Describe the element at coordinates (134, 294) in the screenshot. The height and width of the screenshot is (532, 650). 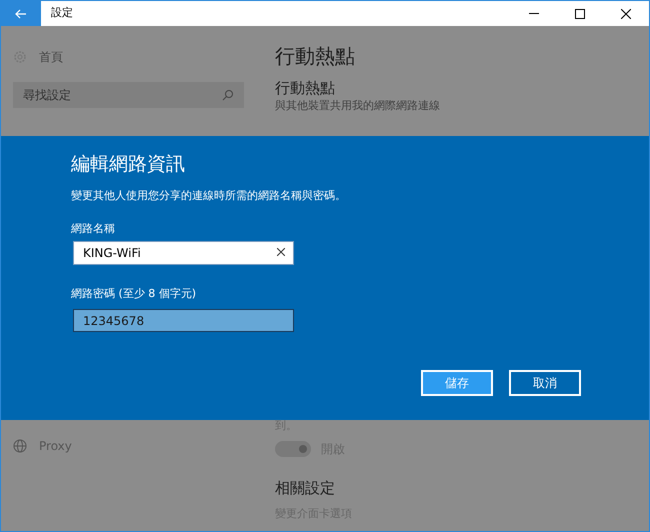
I see `field-label: 網路密碼 (至少 8 個字元)` at that location.